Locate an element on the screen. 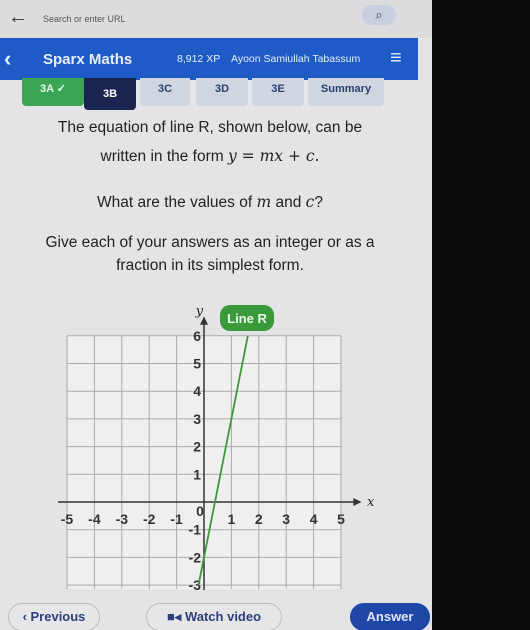 This screenshot has height=630, width=530. x-tick-label: 5 is located at coordinates (341, 519).